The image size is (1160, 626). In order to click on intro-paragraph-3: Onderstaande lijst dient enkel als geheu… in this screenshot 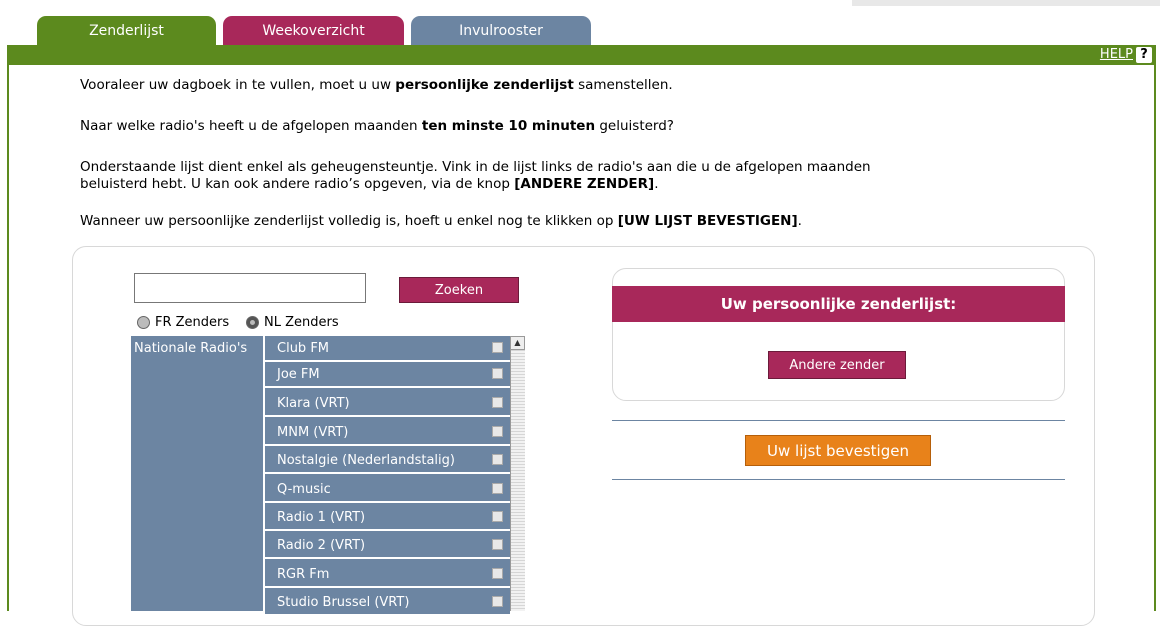, I will do `click(580, 176)`.